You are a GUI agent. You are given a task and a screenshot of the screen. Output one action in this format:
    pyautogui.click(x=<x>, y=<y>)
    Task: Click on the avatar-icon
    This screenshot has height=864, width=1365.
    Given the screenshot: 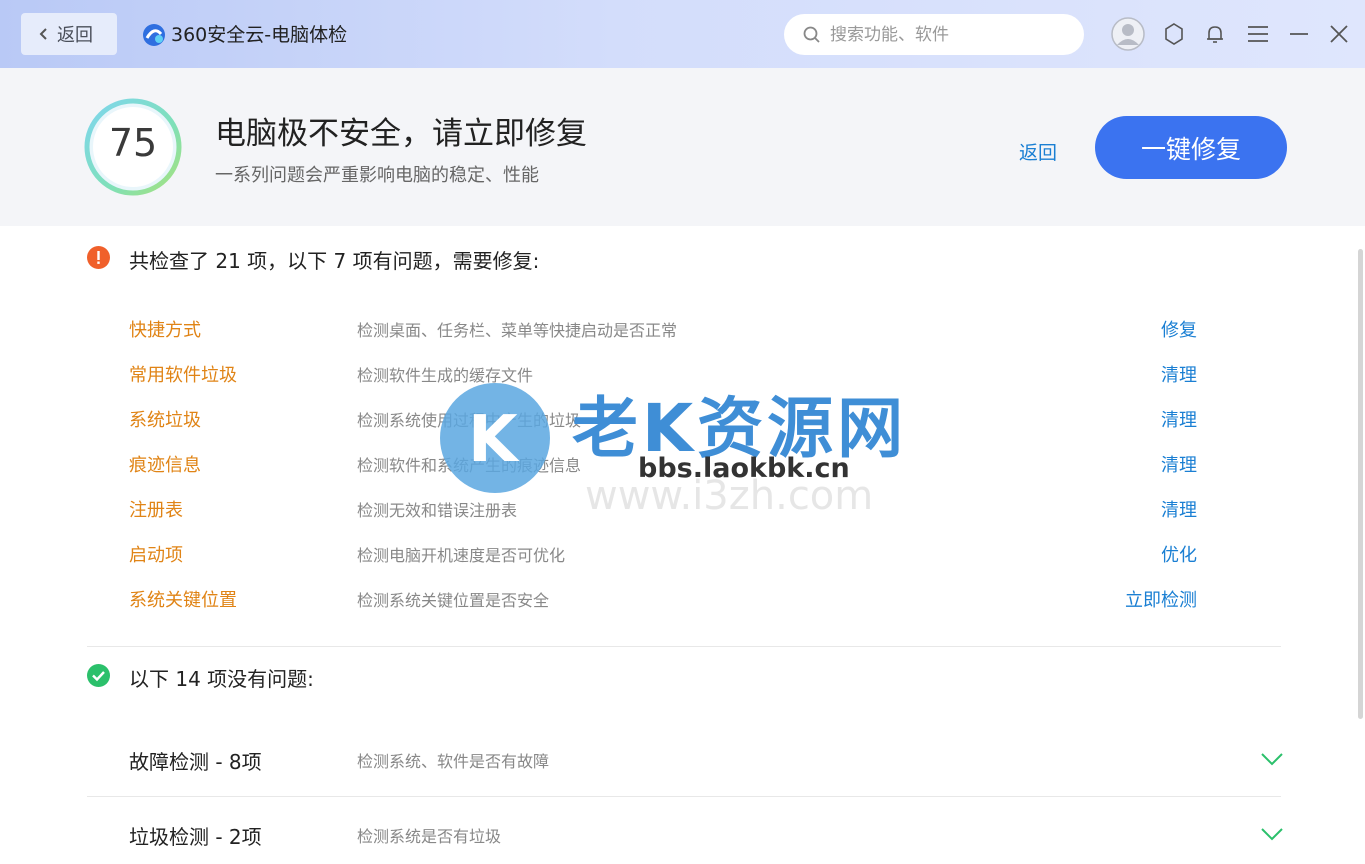 What is the action you would take?
    pyautogui.click(x=1128, y=34)
    